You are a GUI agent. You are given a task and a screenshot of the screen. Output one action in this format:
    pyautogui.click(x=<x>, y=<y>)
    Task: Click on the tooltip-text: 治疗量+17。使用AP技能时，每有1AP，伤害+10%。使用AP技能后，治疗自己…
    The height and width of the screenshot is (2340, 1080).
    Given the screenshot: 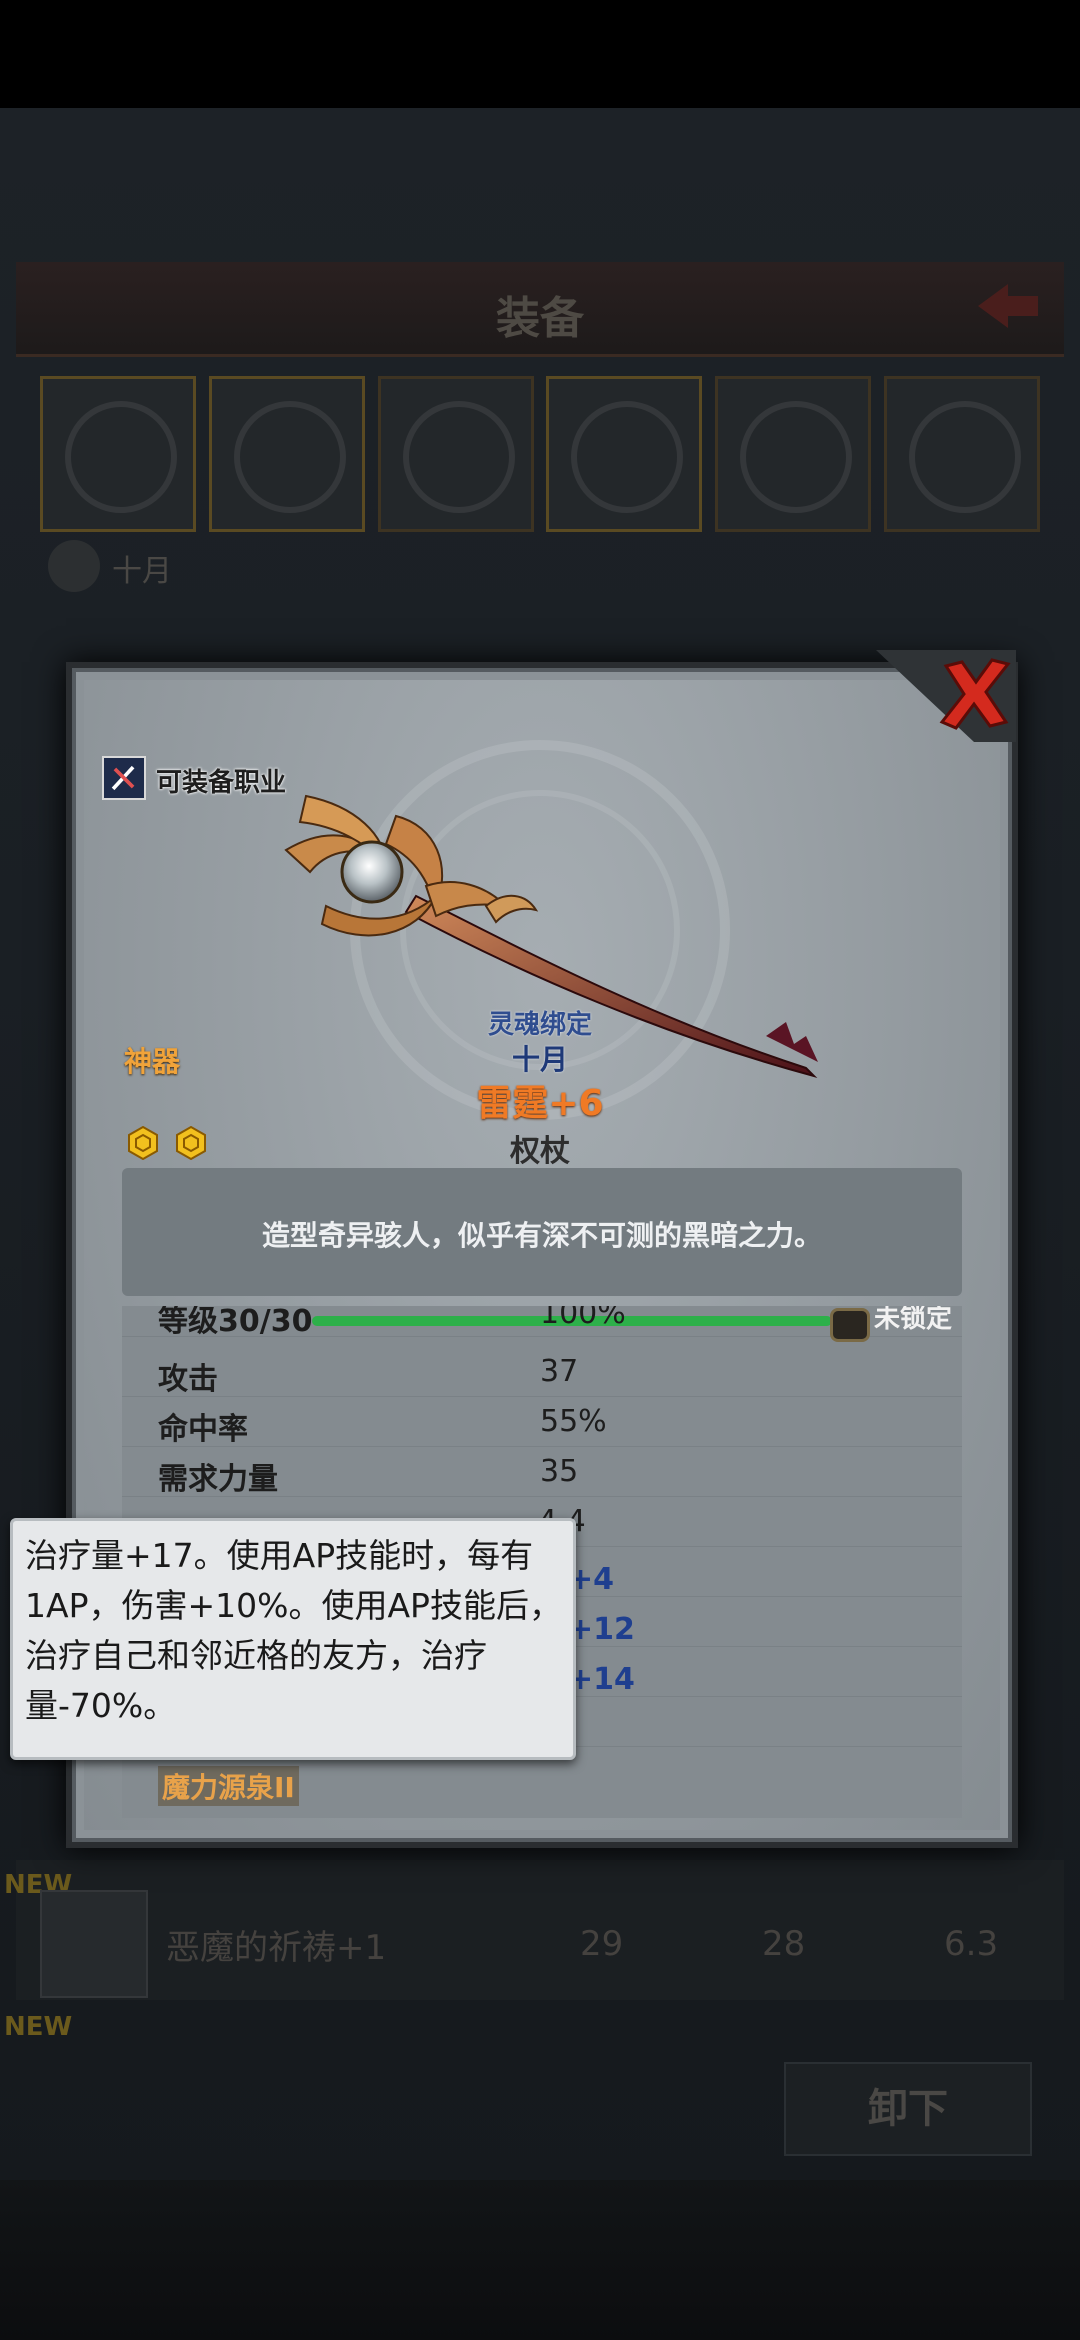 What is the action you would take?
    pyautogui.click(x=293, y=1630)
    